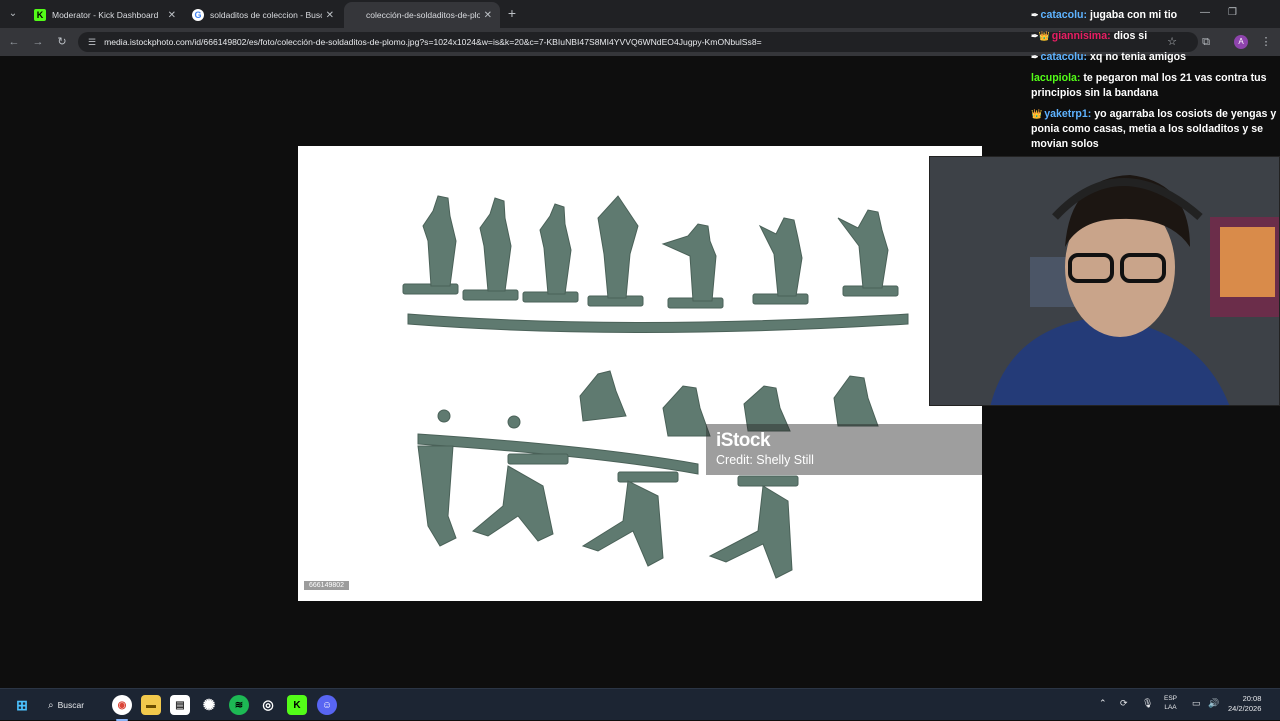 This screenshot has height=721, width=1280. What do you see at coordinates (1147, 703) in the screenshot?
I see `microphone-icon: 🎙` at bounding box center [1147, 703].